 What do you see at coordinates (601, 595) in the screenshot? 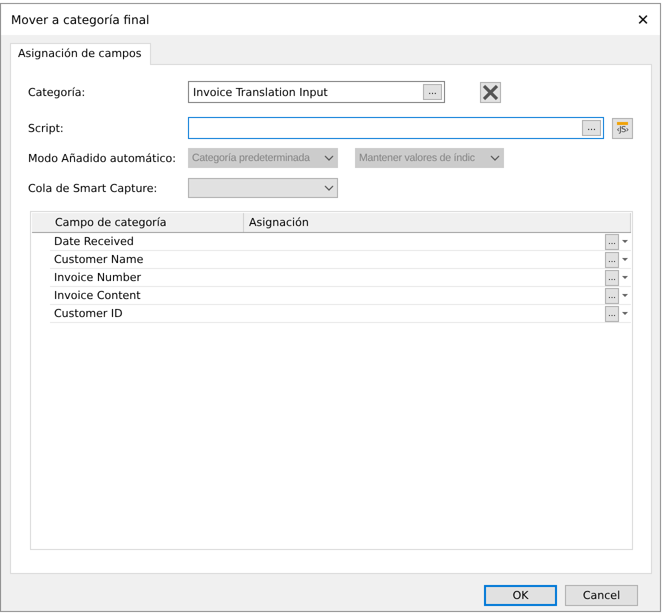
I see `cancel-button: Cancel` at bounding box center [601, 595].